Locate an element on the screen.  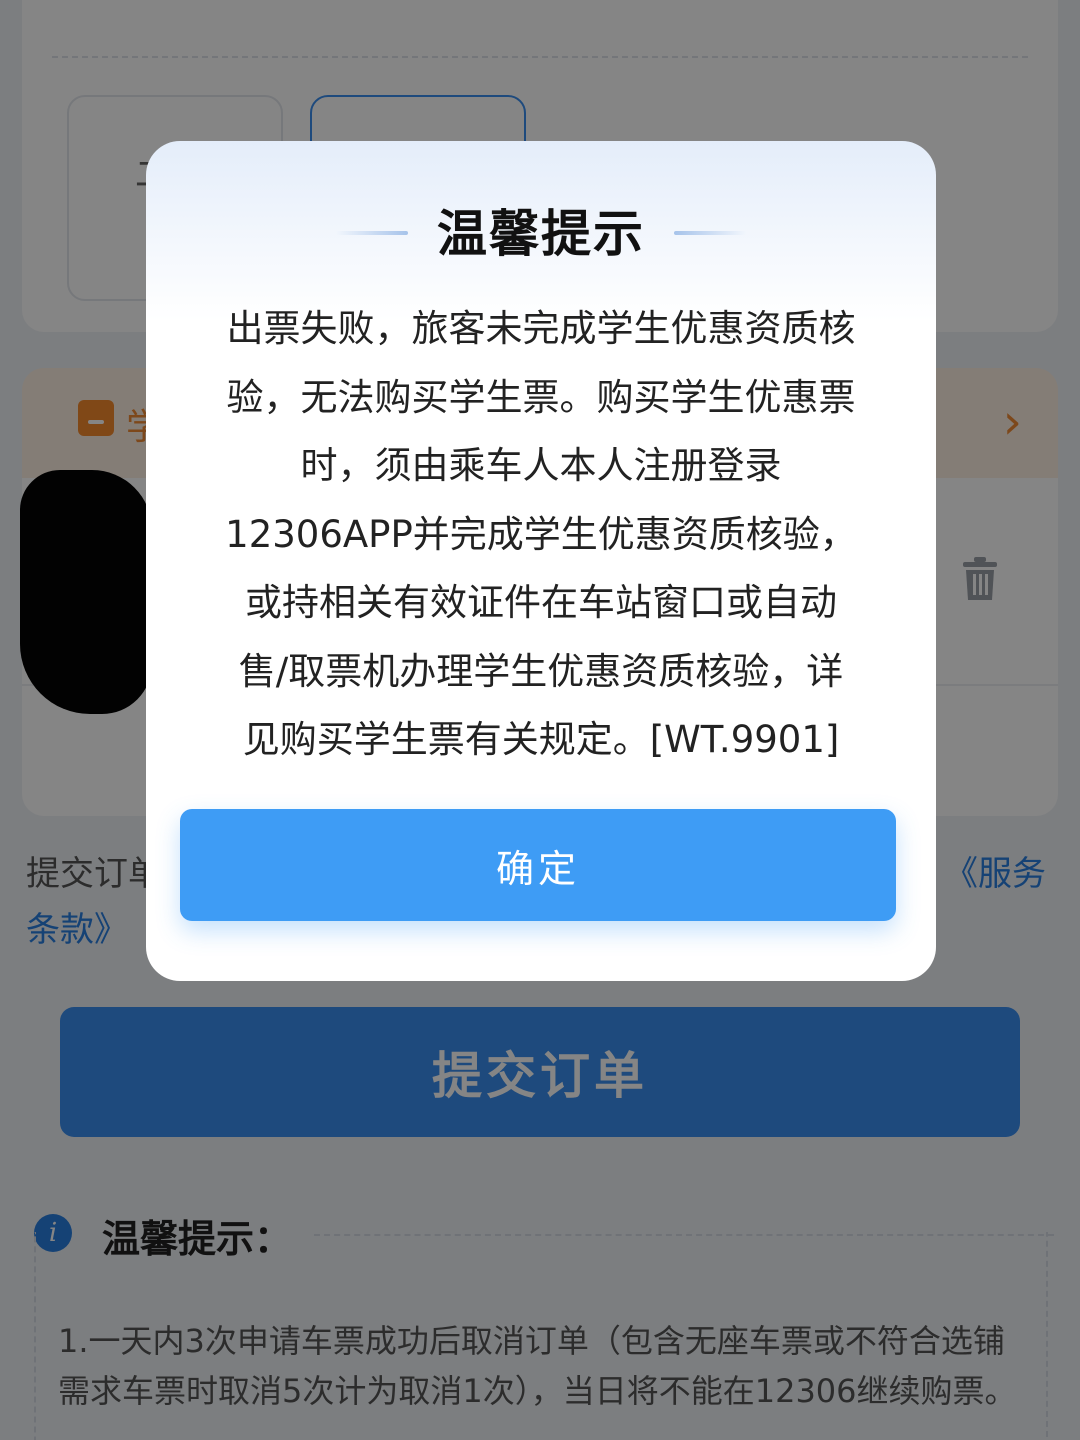
message-line: 12306APP并完成学生优惠资质核验， is located at coordinates (541, 534).